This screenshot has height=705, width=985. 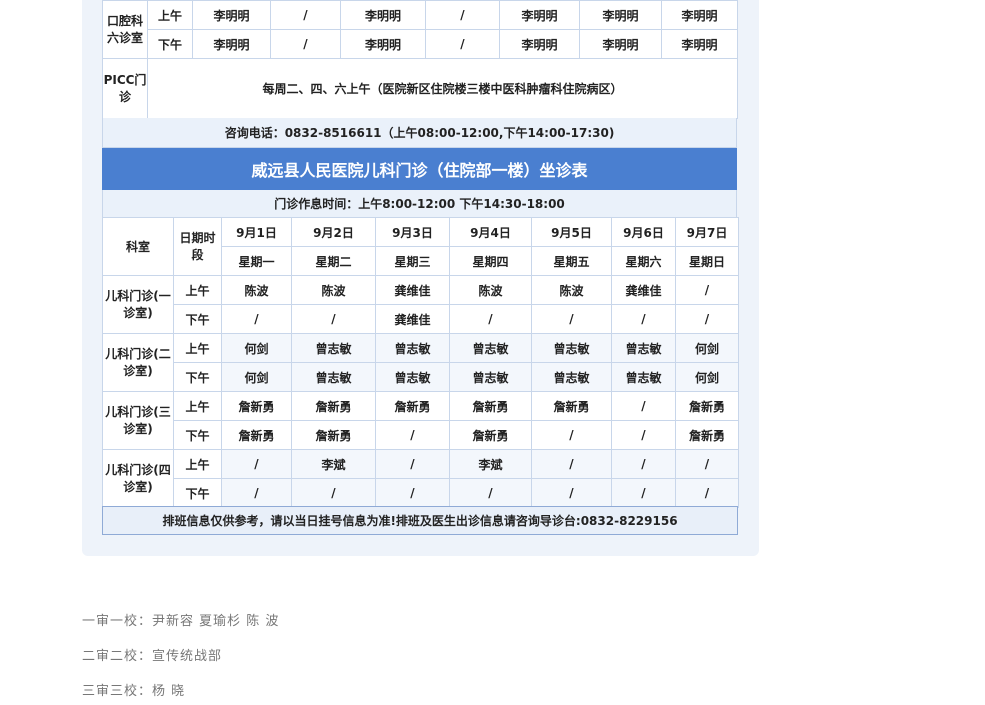 What do you see at coordinates (419, 204) in the screenshot?
I see `clinic-hours: 门诊作息时间：上午8:00-12:00 下午14:30-18:00` at bounding box center [419, 204].